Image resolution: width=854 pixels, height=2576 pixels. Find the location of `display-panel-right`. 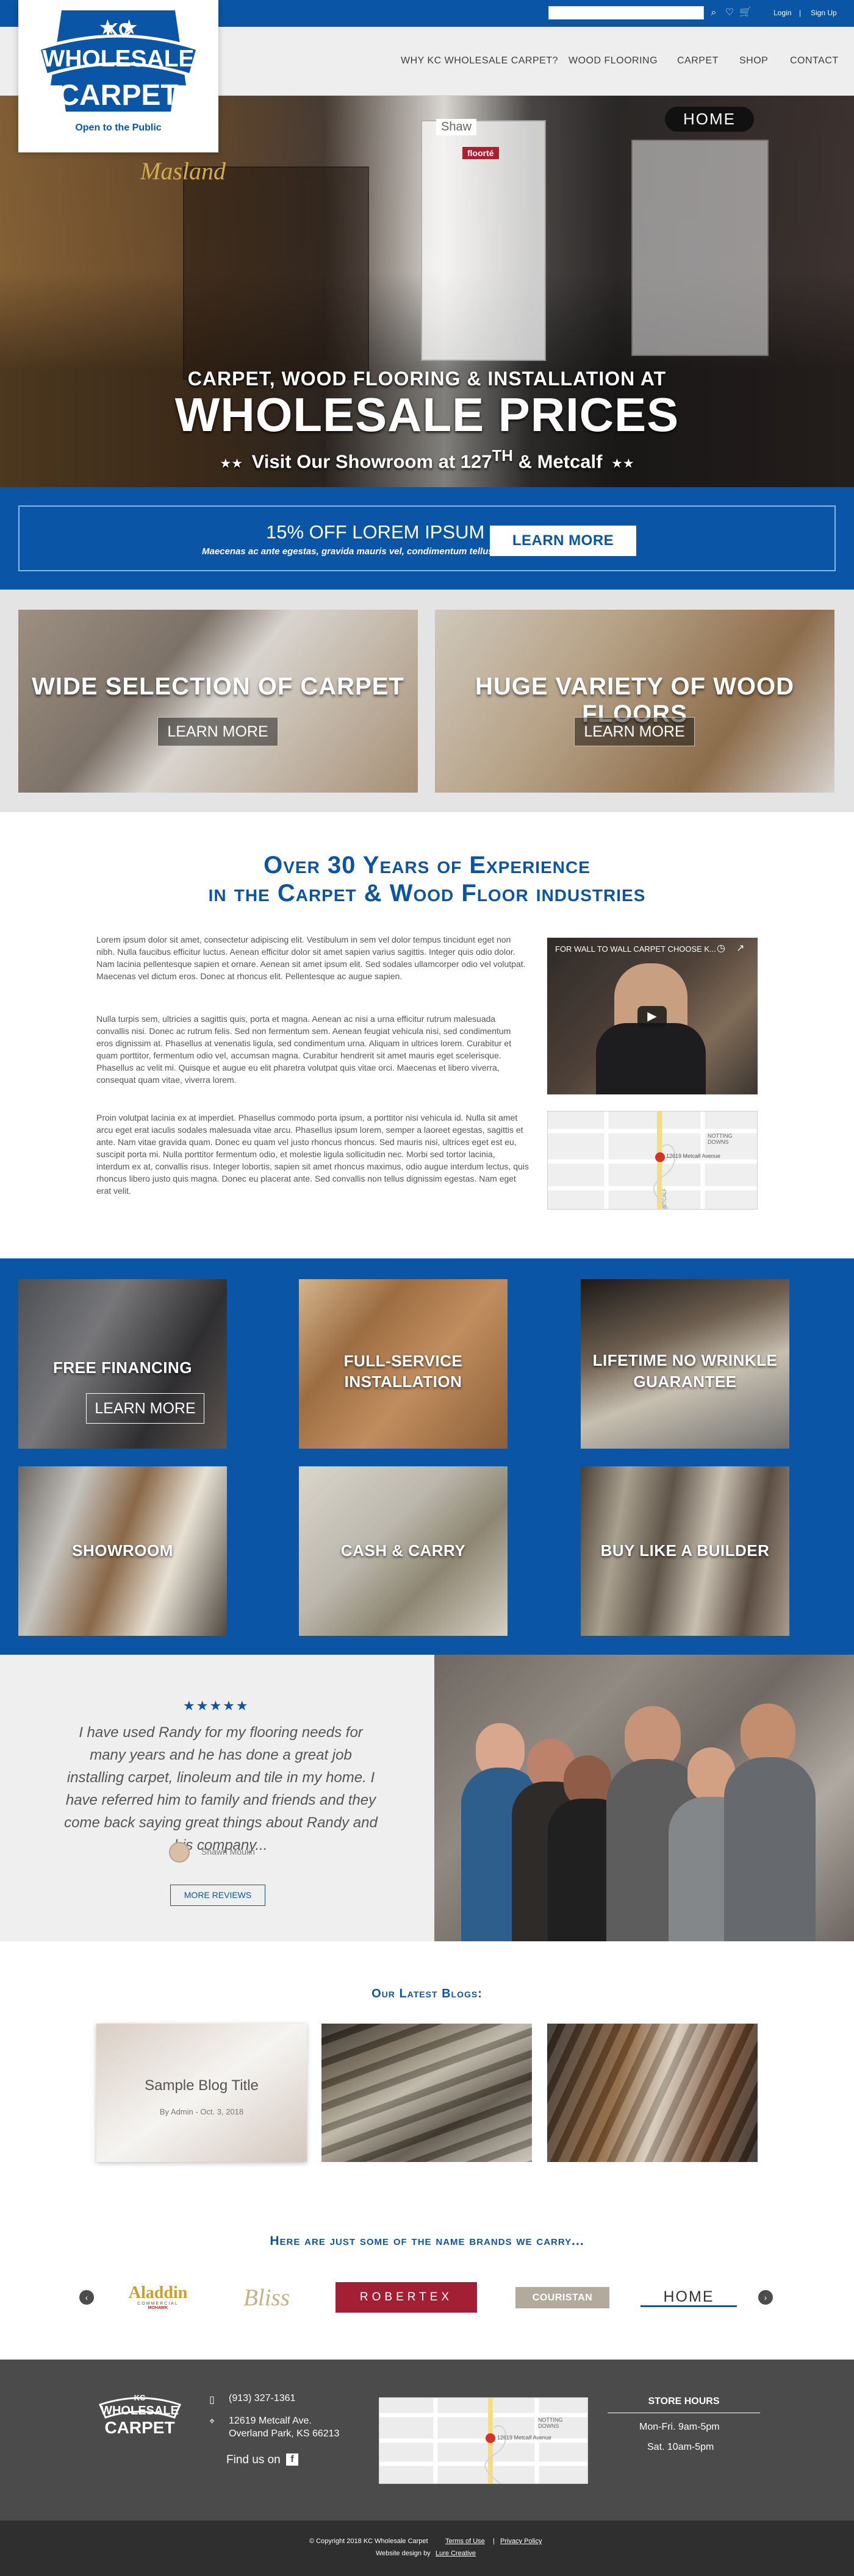

display-panel-right is located at coordinates (700, 248).